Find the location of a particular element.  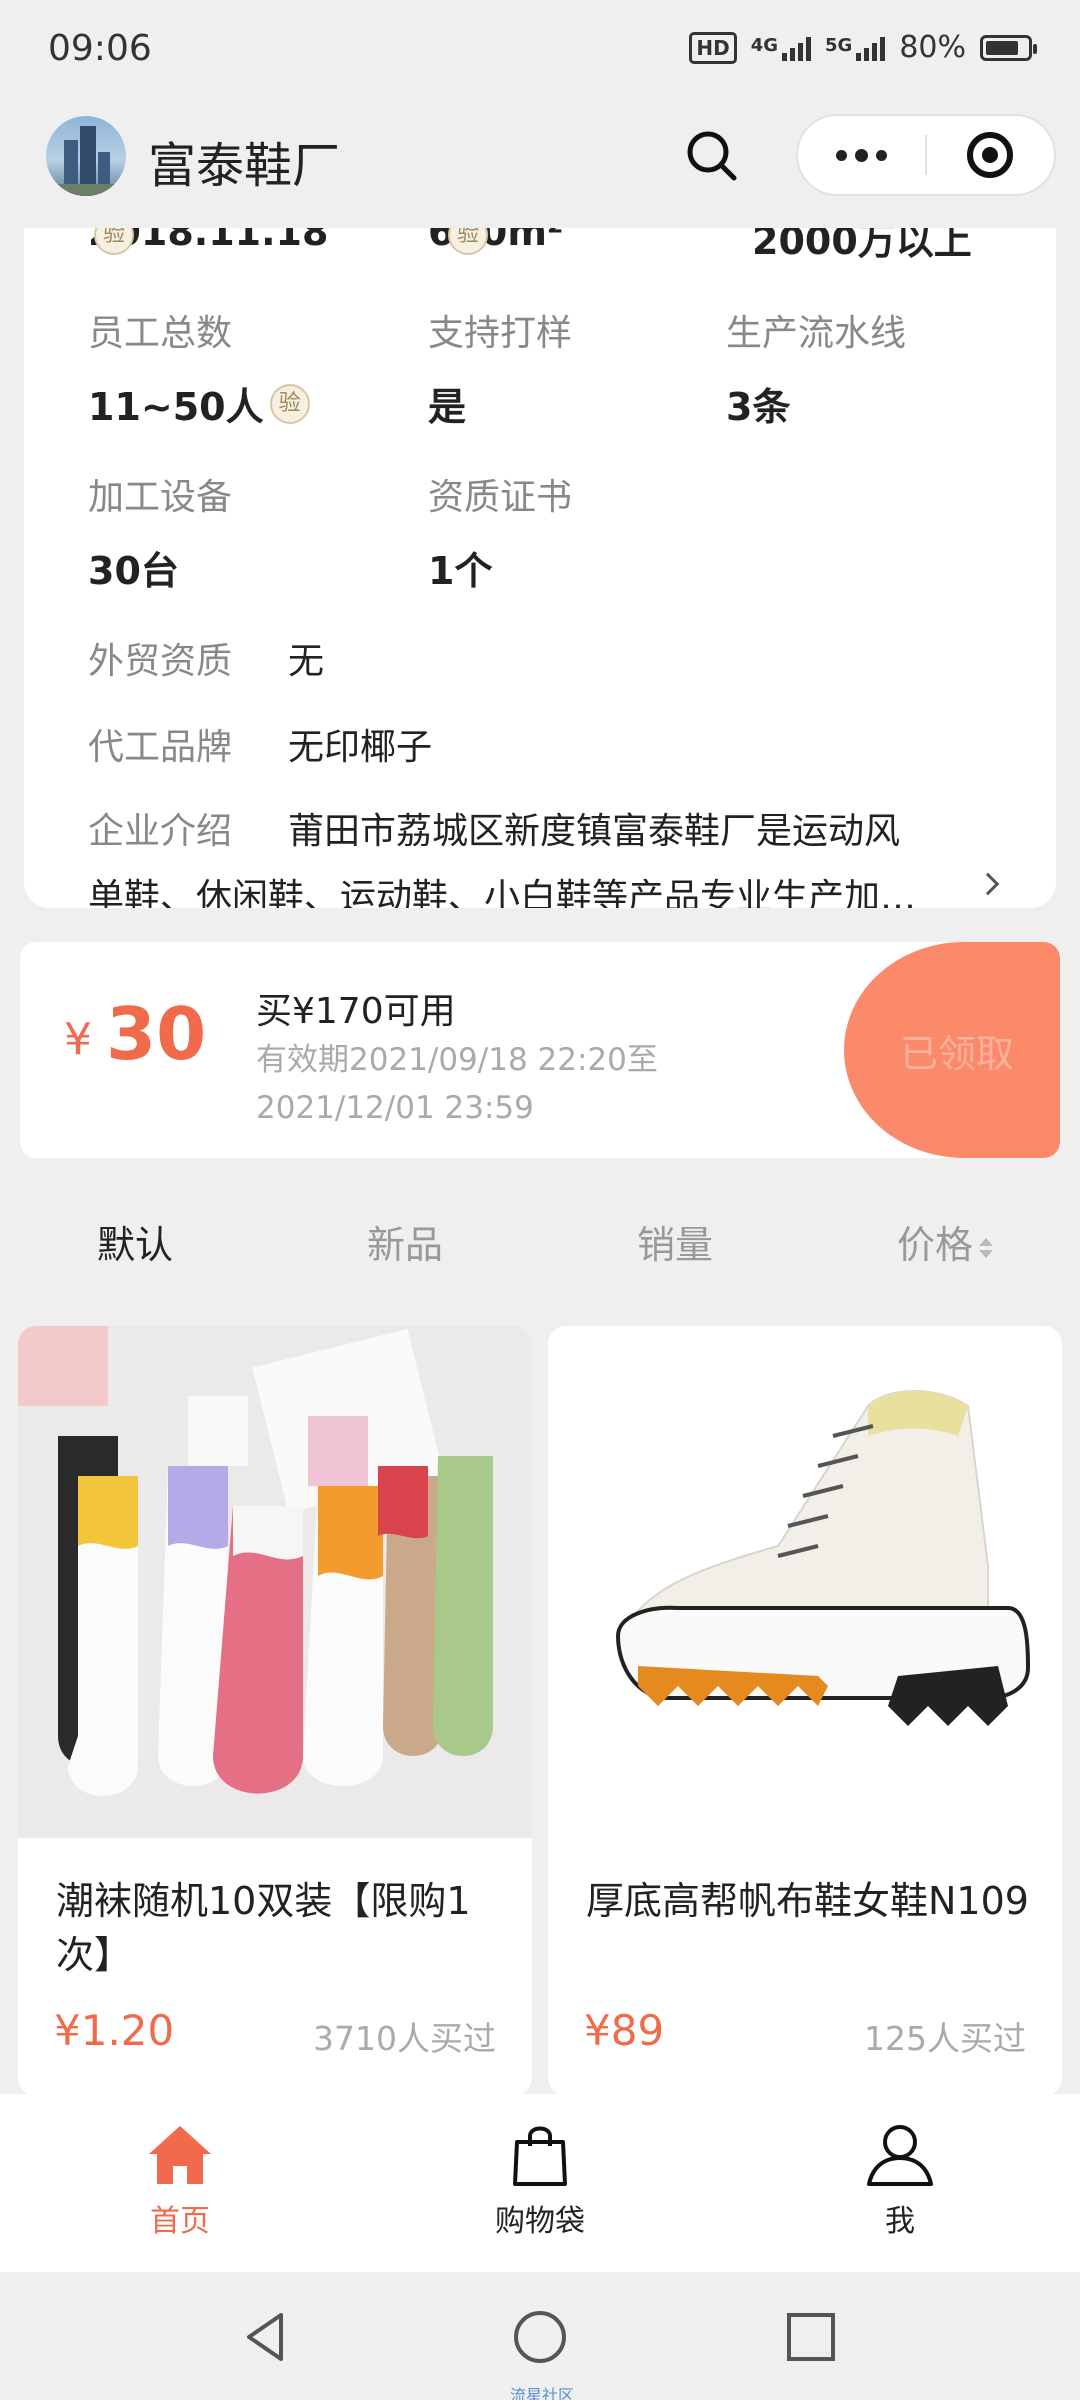

tab-me-label: 我 is located at coordinates (900, 2221).